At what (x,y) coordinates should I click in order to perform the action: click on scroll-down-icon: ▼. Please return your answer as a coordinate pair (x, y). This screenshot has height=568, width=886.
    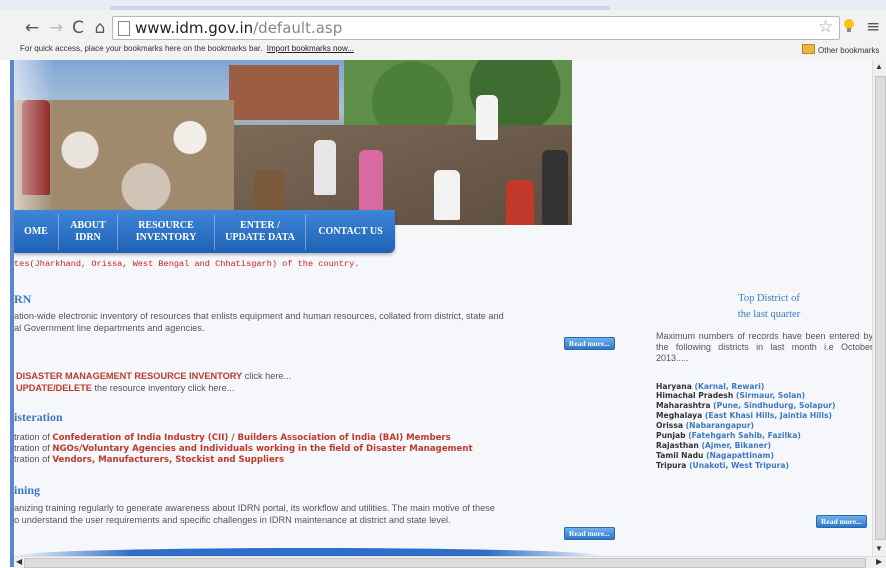
    Looking at the image, I should click on (879, 548).